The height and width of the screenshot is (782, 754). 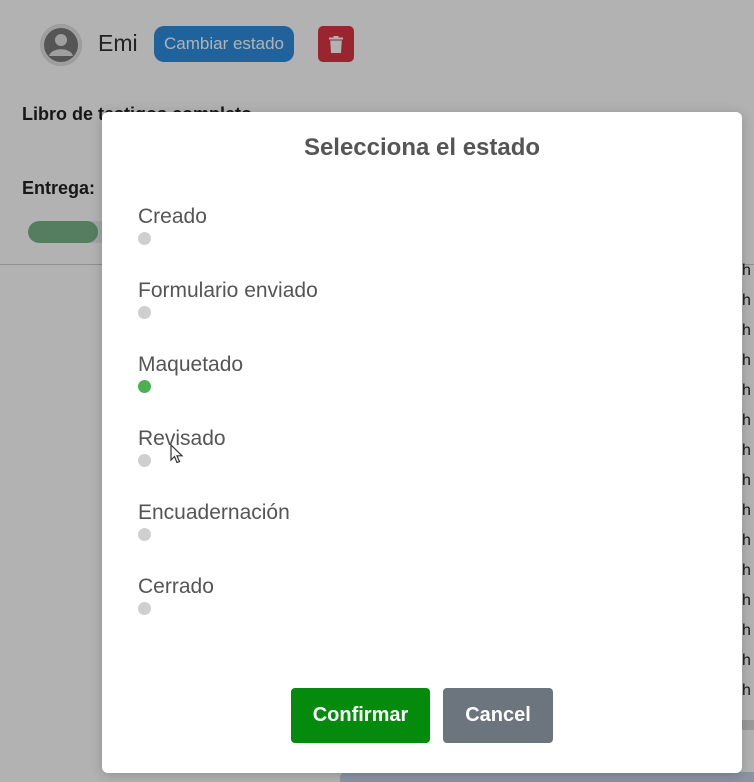 I want to click on mouse-pointer-icon, so click(x=177, y=454).